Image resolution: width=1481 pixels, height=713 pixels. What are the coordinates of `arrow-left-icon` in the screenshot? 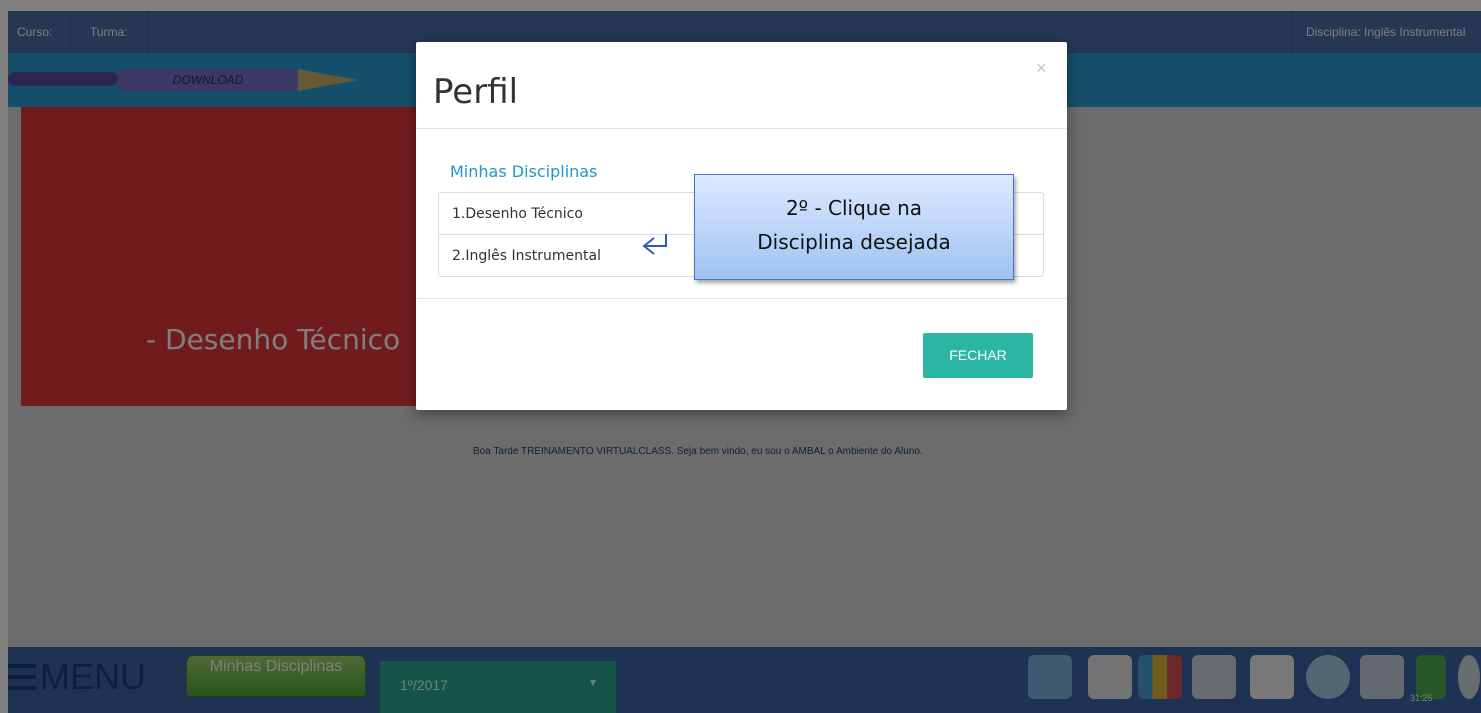 It's located at (654, 244).